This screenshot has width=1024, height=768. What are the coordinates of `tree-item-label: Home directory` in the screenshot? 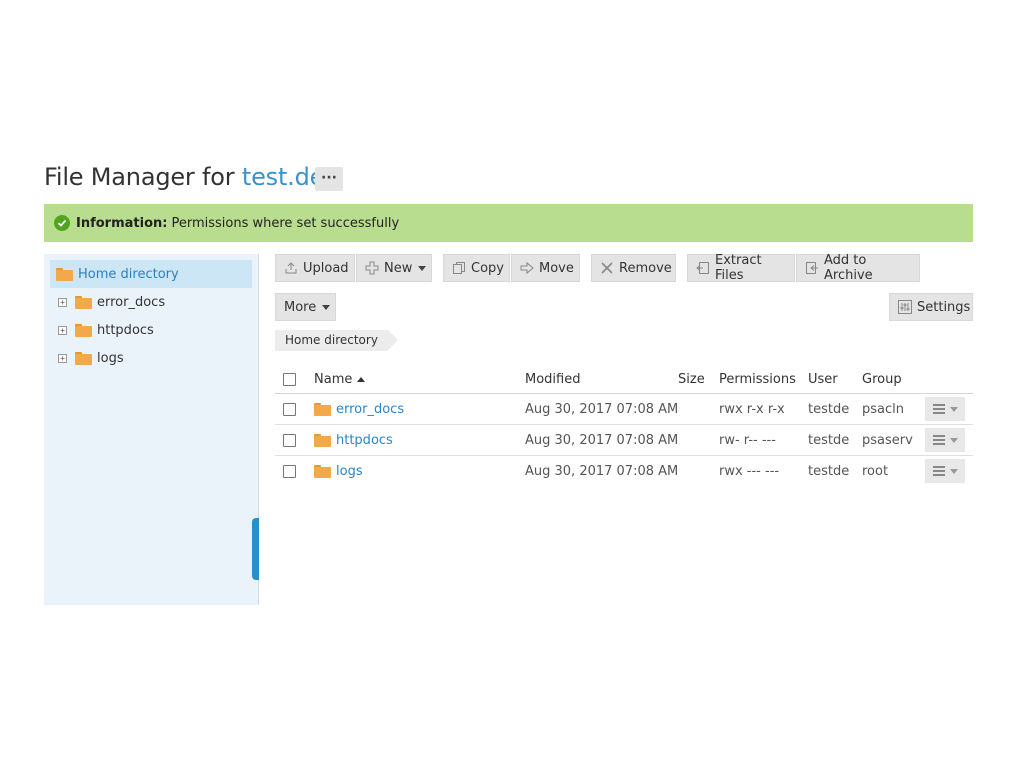 It's located at (128, 274).